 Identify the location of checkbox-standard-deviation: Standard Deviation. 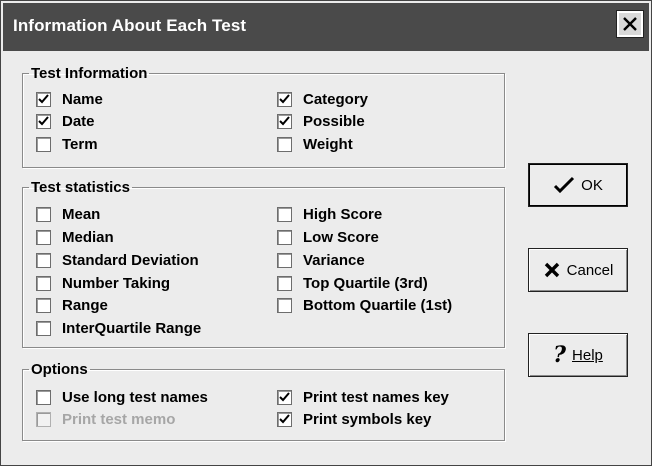
(117, 260).